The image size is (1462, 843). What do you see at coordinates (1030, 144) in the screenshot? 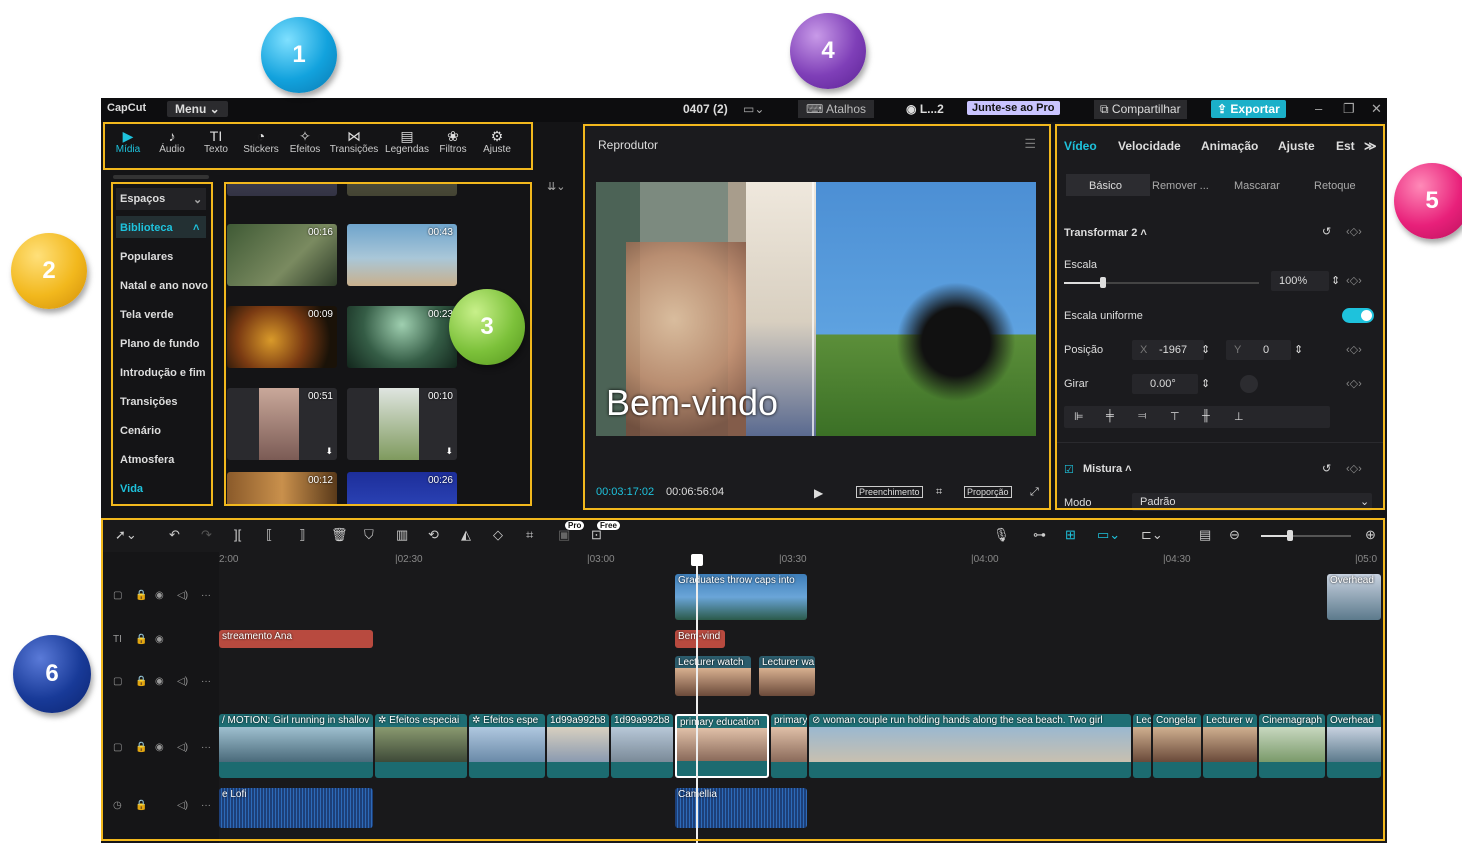
I see `player-menu-icon: ☰` at bounding box center [1030, 144].